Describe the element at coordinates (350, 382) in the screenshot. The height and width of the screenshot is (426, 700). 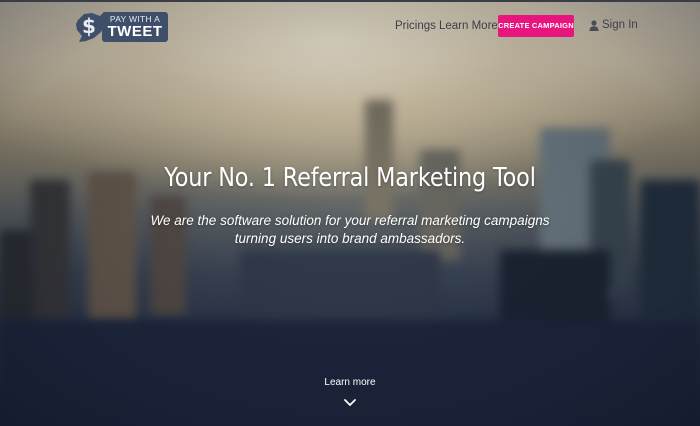
I see `learn-more-link: Learn more` at that location.